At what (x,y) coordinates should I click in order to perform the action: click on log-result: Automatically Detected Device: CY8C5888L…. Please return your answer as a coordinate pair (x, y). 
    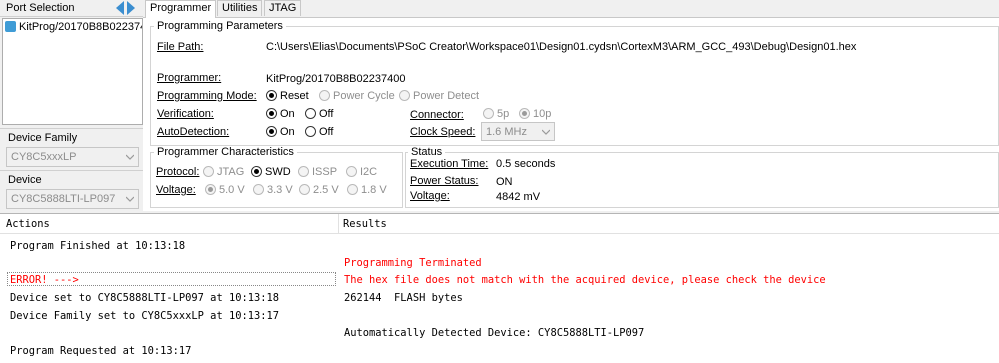
    Looking at the image, I should click on (494, 333).